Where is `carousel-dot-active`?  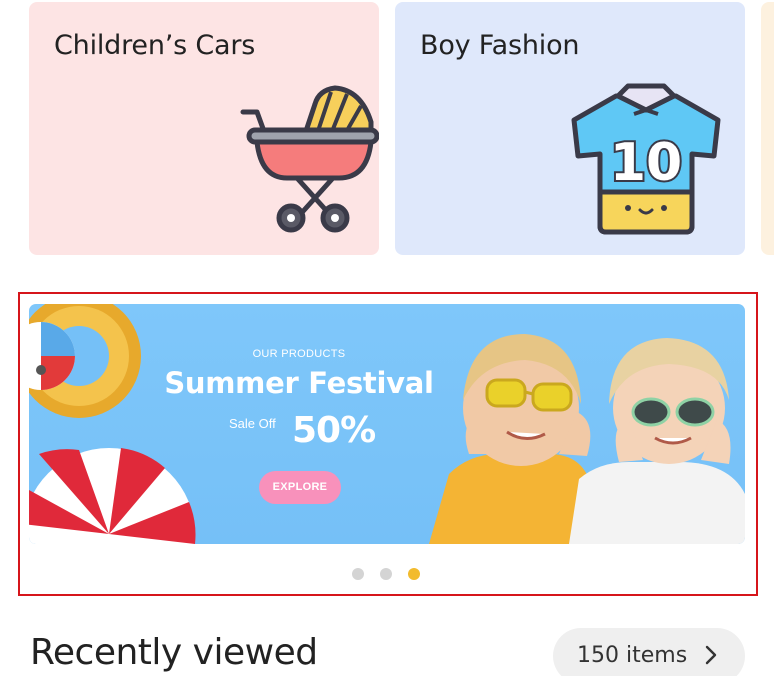
carousel-dot-active is located at coordinates (414, 574).